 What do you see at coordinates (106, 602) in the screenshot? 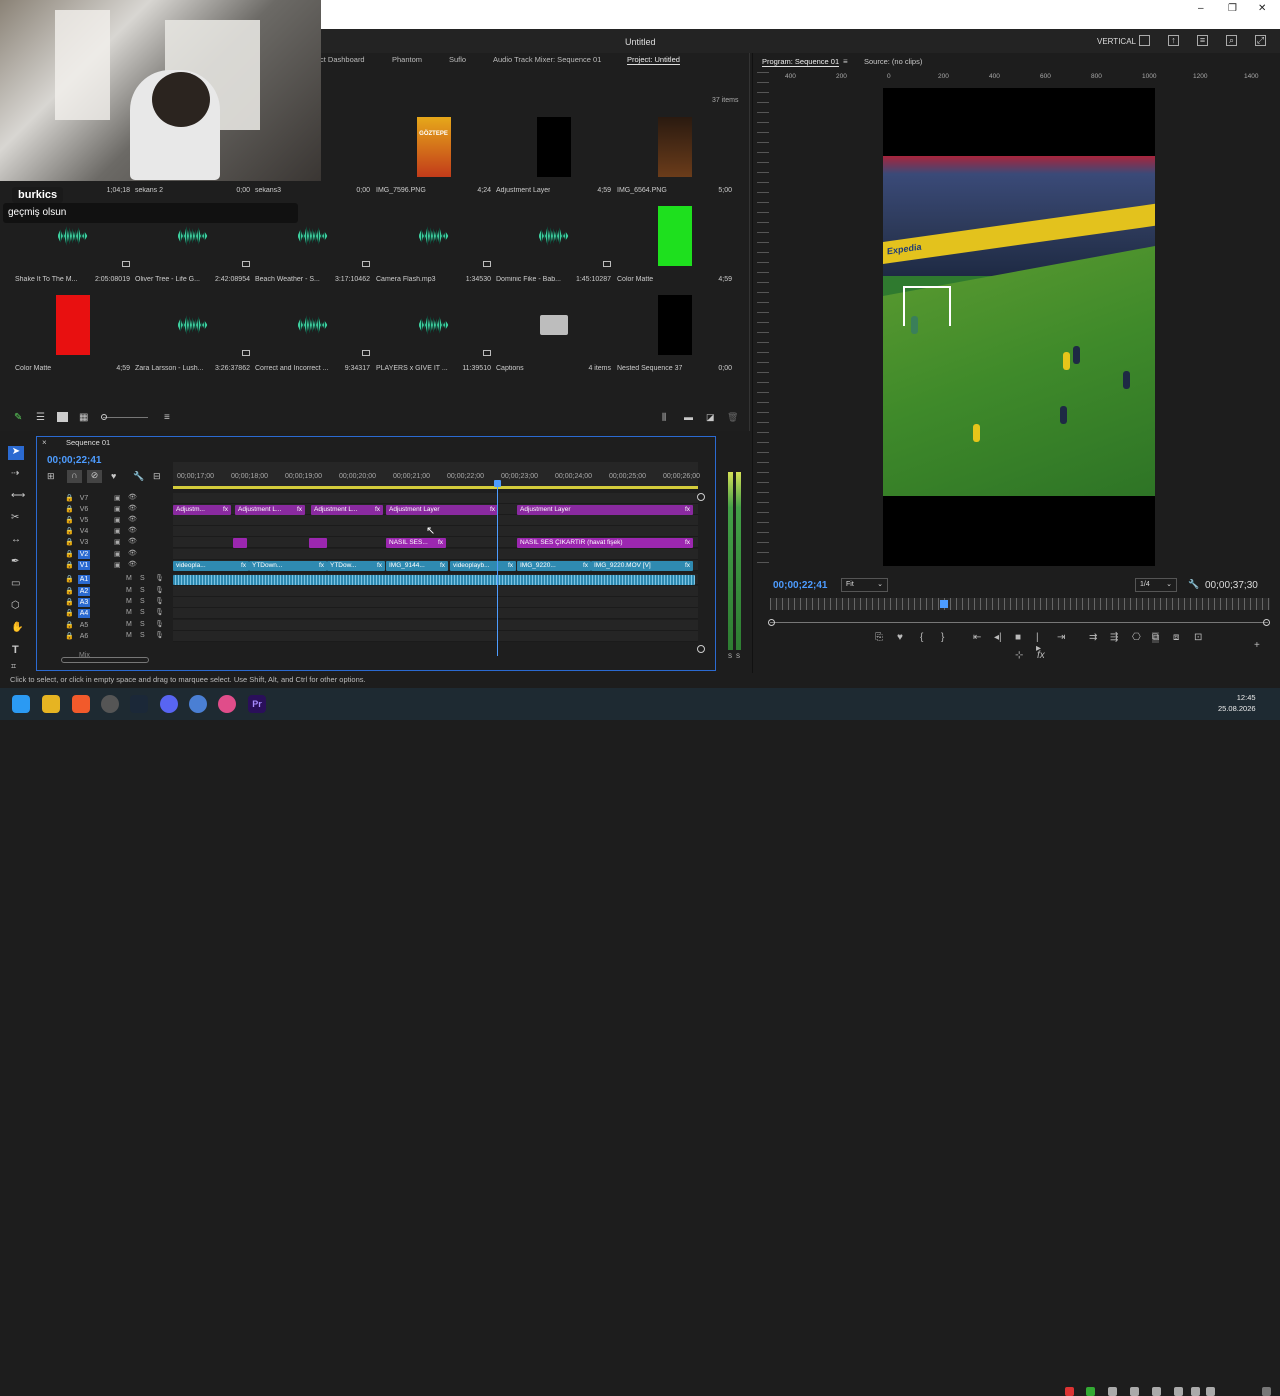
I see `track-header: 🔒 A3 M S 🎙` at bounding box center [106, 602].